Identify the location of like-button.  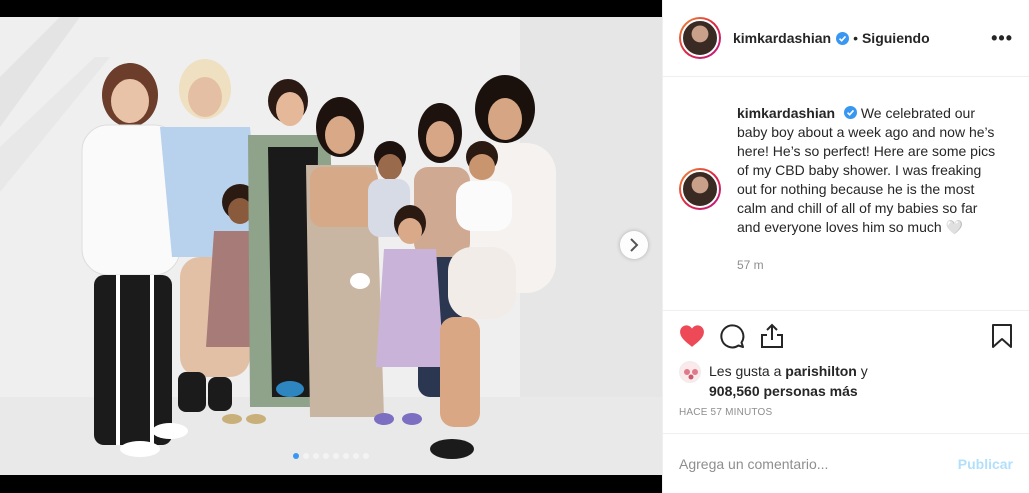
(699, 336).